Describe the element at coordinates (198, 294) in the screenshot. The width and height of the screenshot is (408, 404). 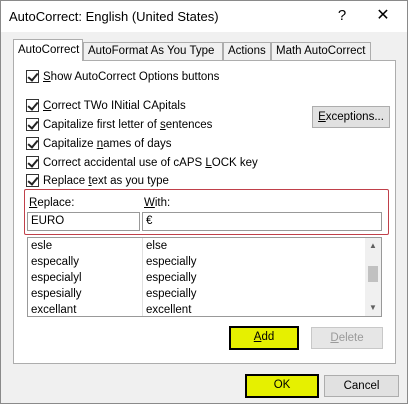
I see `list-item: espesially especially` at that location.